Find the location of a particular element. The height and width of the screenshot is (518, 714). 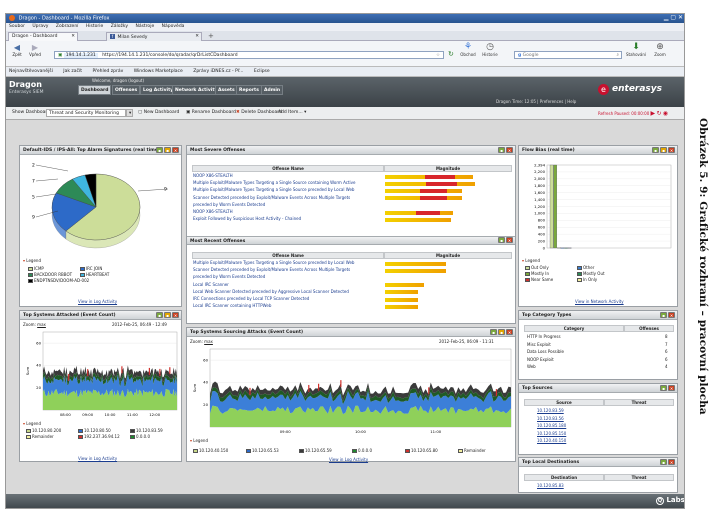

window-controls: ▁ ▢ ✕ is located at coordinates (673, 17).